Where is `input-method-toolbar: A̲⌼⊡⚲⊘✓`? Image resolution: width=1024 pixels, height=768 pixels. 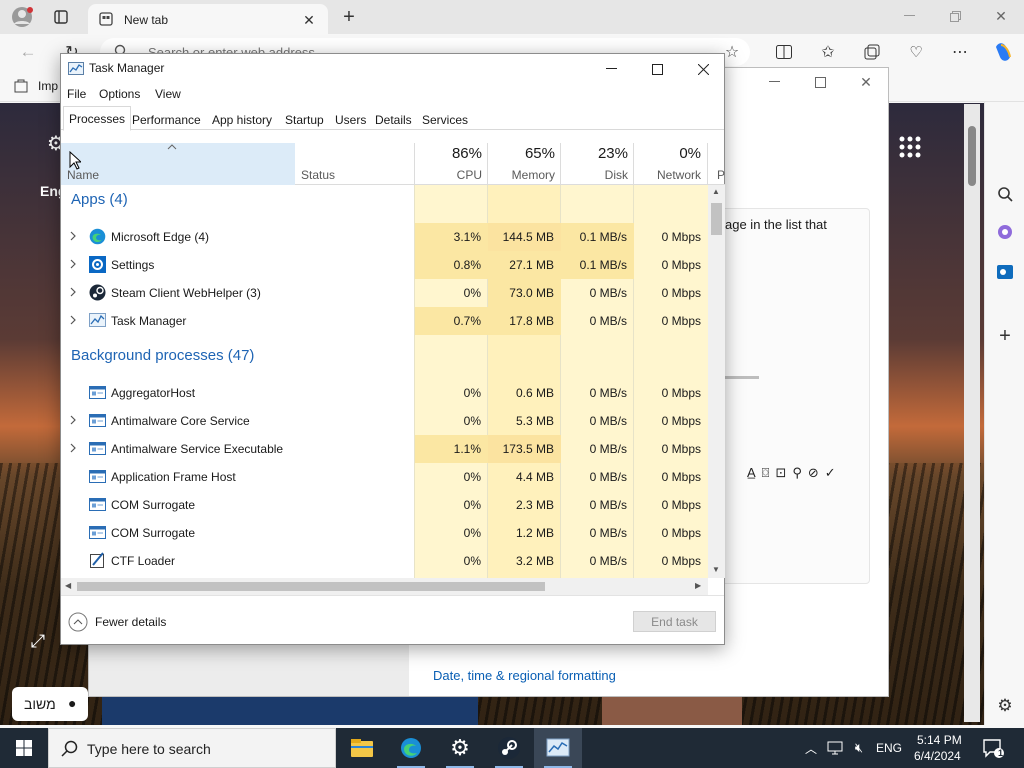 input-method-toolbar: A̲⌼⊡⚲⊘✓ is located at coordinates (794, 473).